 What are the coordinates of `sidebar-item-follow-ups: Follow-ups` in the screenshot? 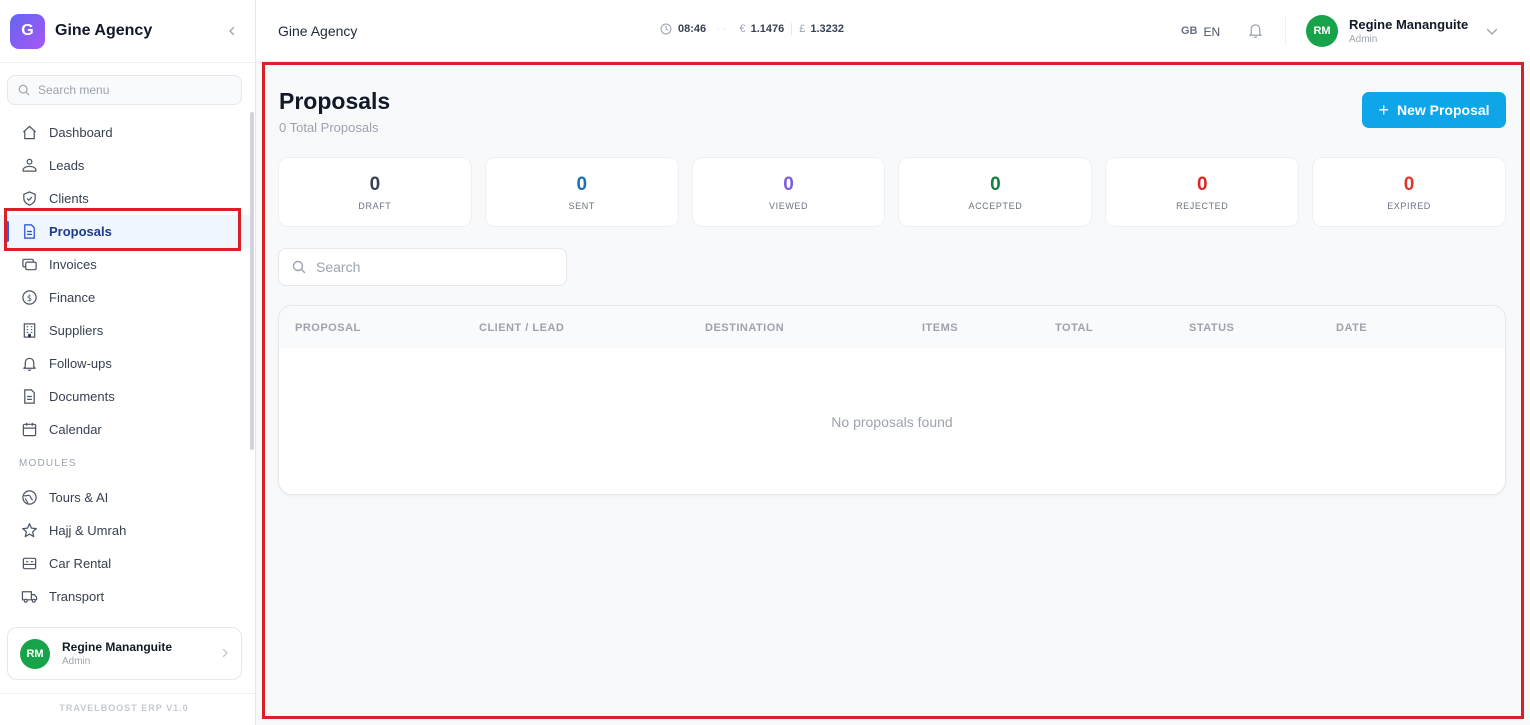 It's located at (125, 363).